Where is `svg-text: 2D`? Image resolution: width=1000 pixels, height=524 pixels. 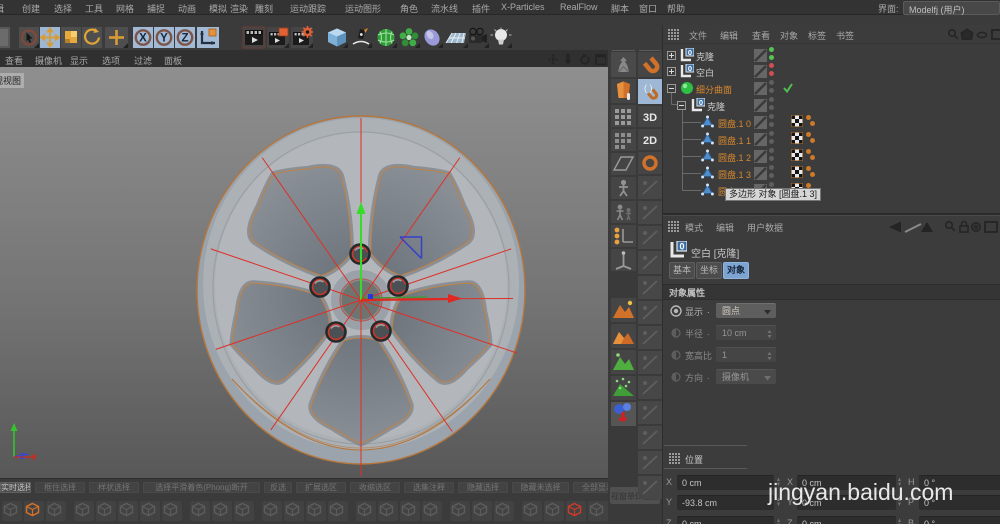 svg-text: 2D is located at coordinates (650, 141).